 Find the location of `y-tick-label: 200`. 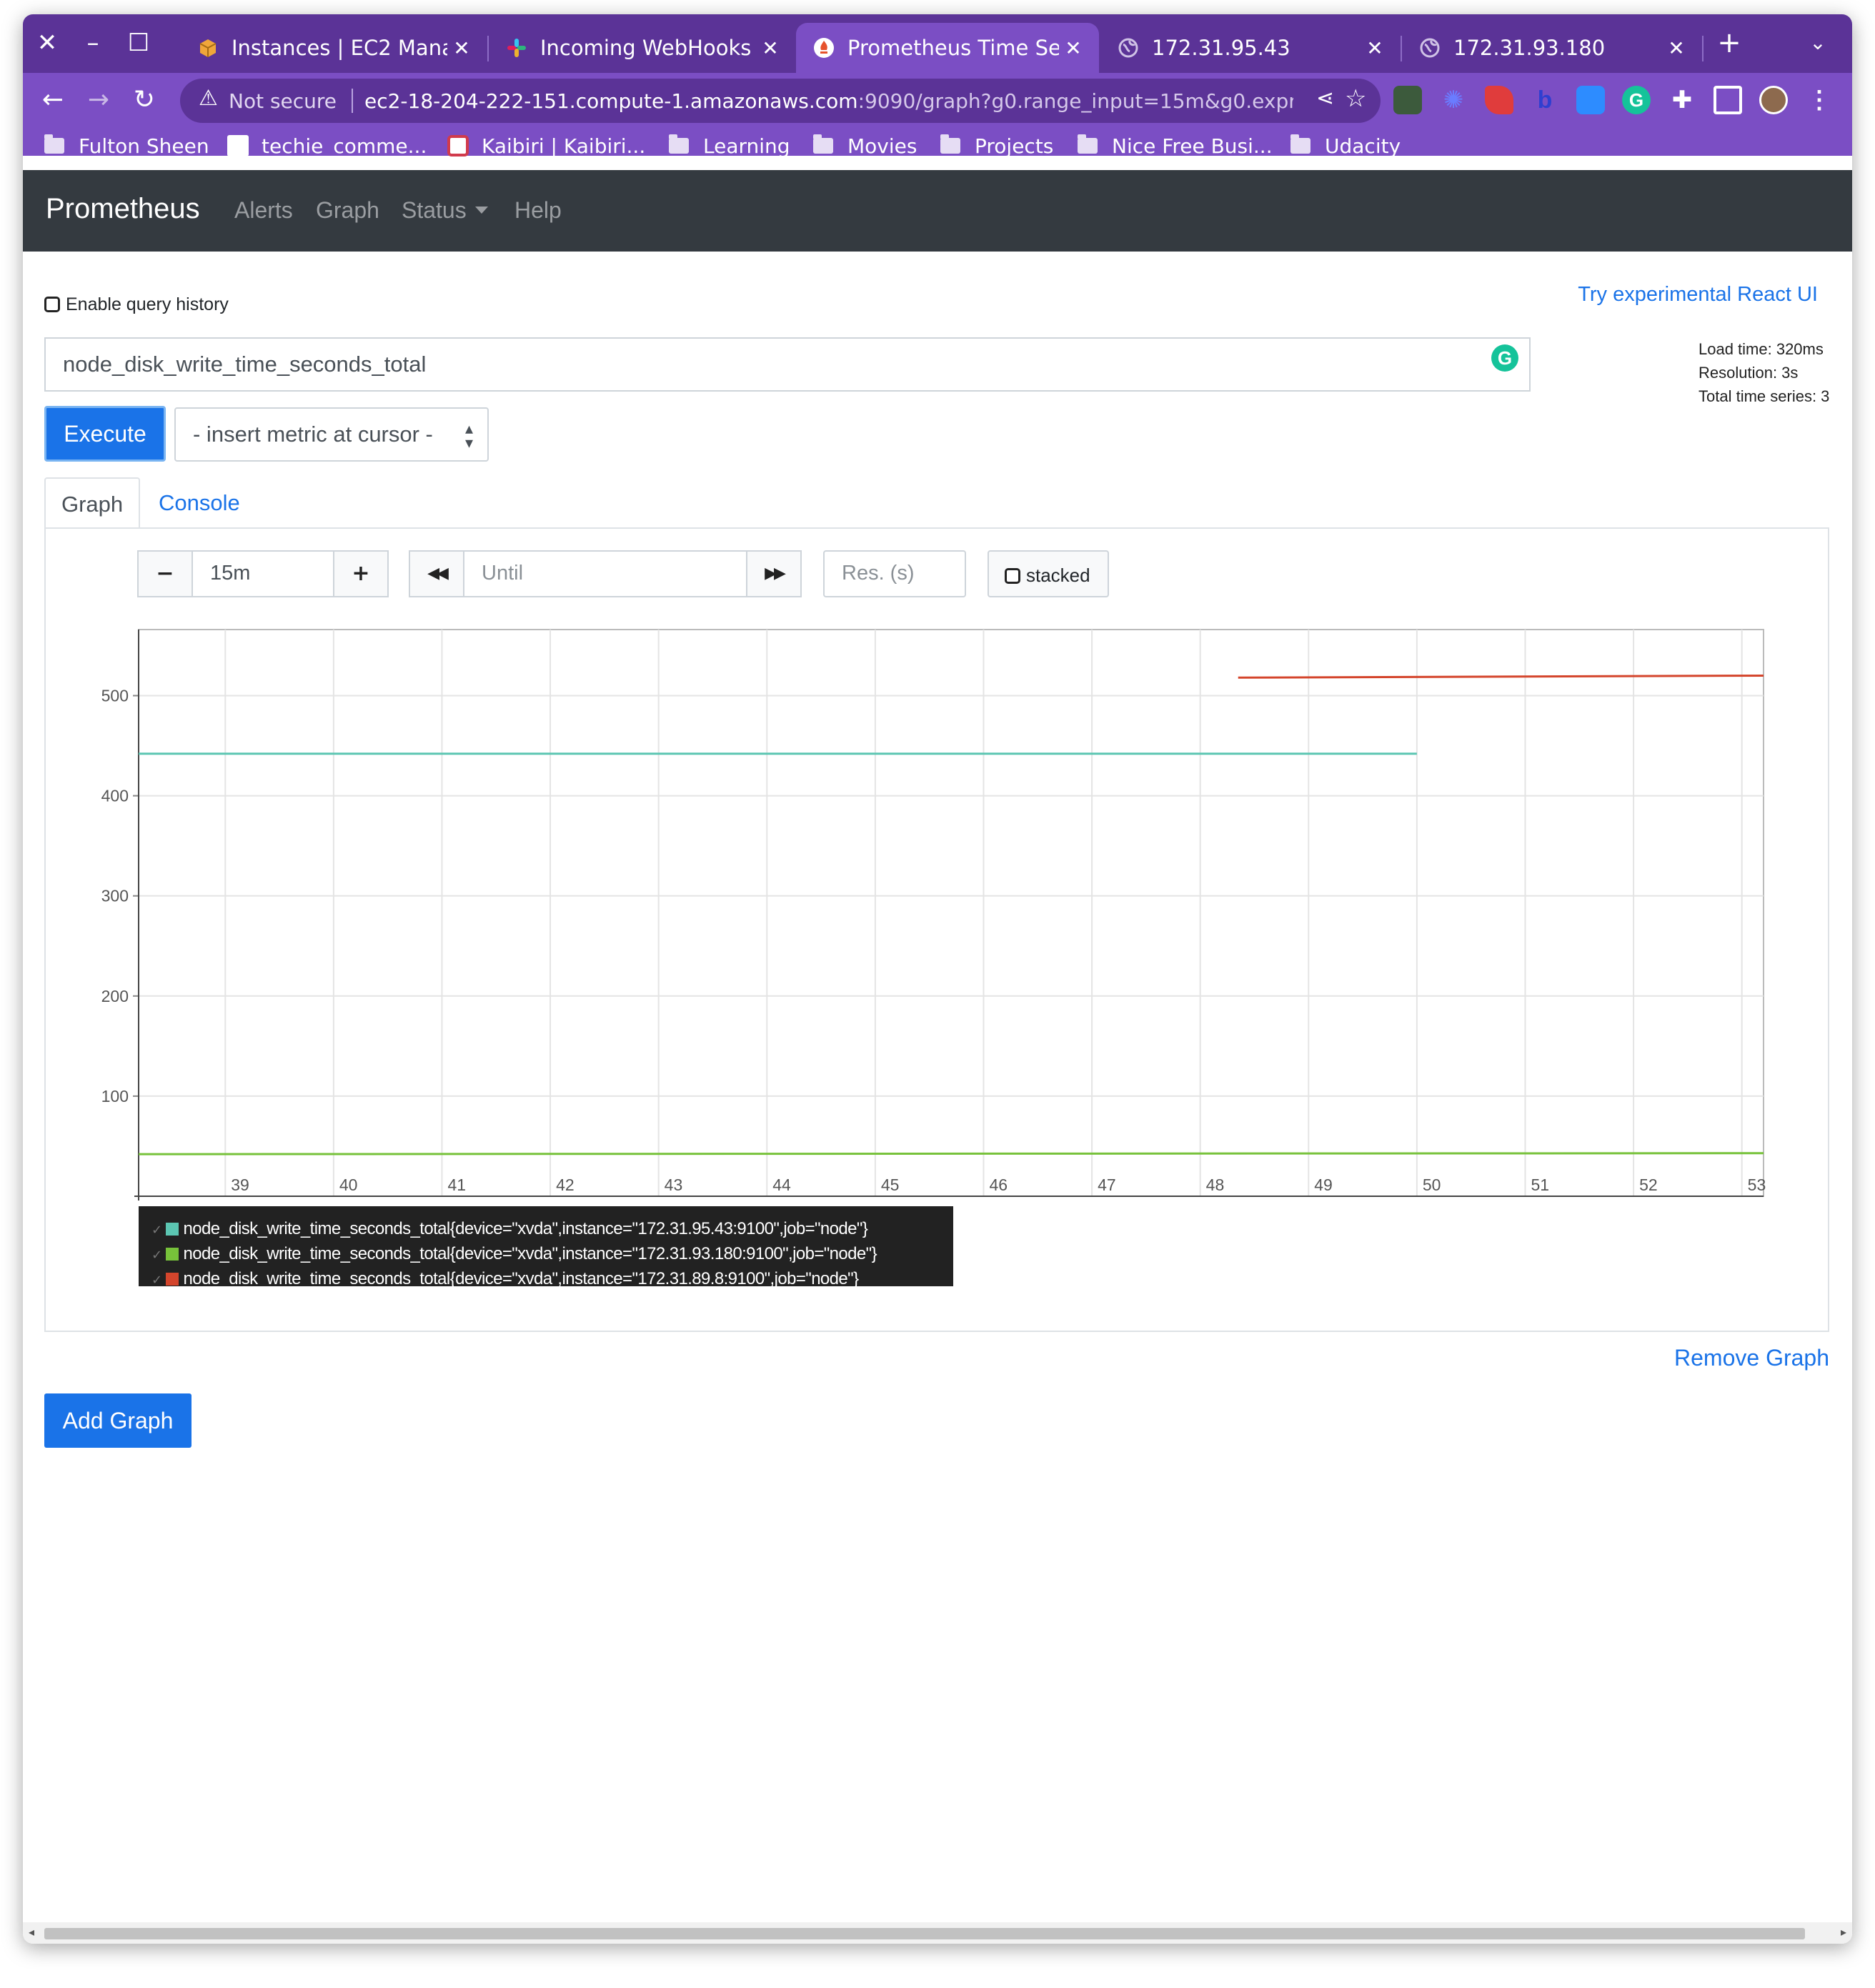

y-tick-label: 200 is located at coordinates (115, 996).